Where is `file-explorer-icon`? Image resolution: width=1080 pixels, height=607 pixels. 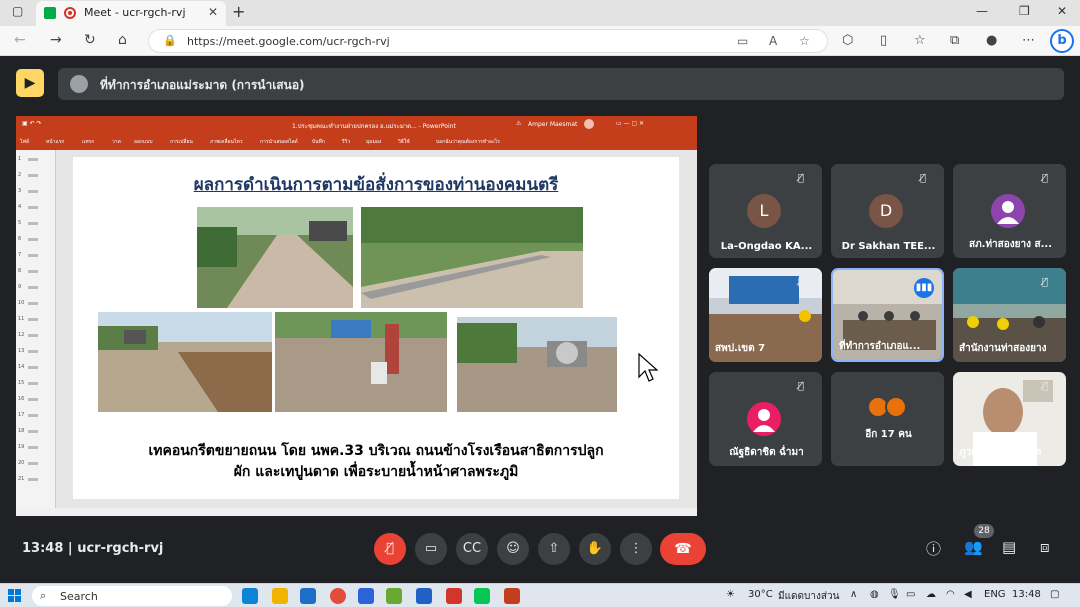
file-explorer-icon is located at coordinates (280, 596).